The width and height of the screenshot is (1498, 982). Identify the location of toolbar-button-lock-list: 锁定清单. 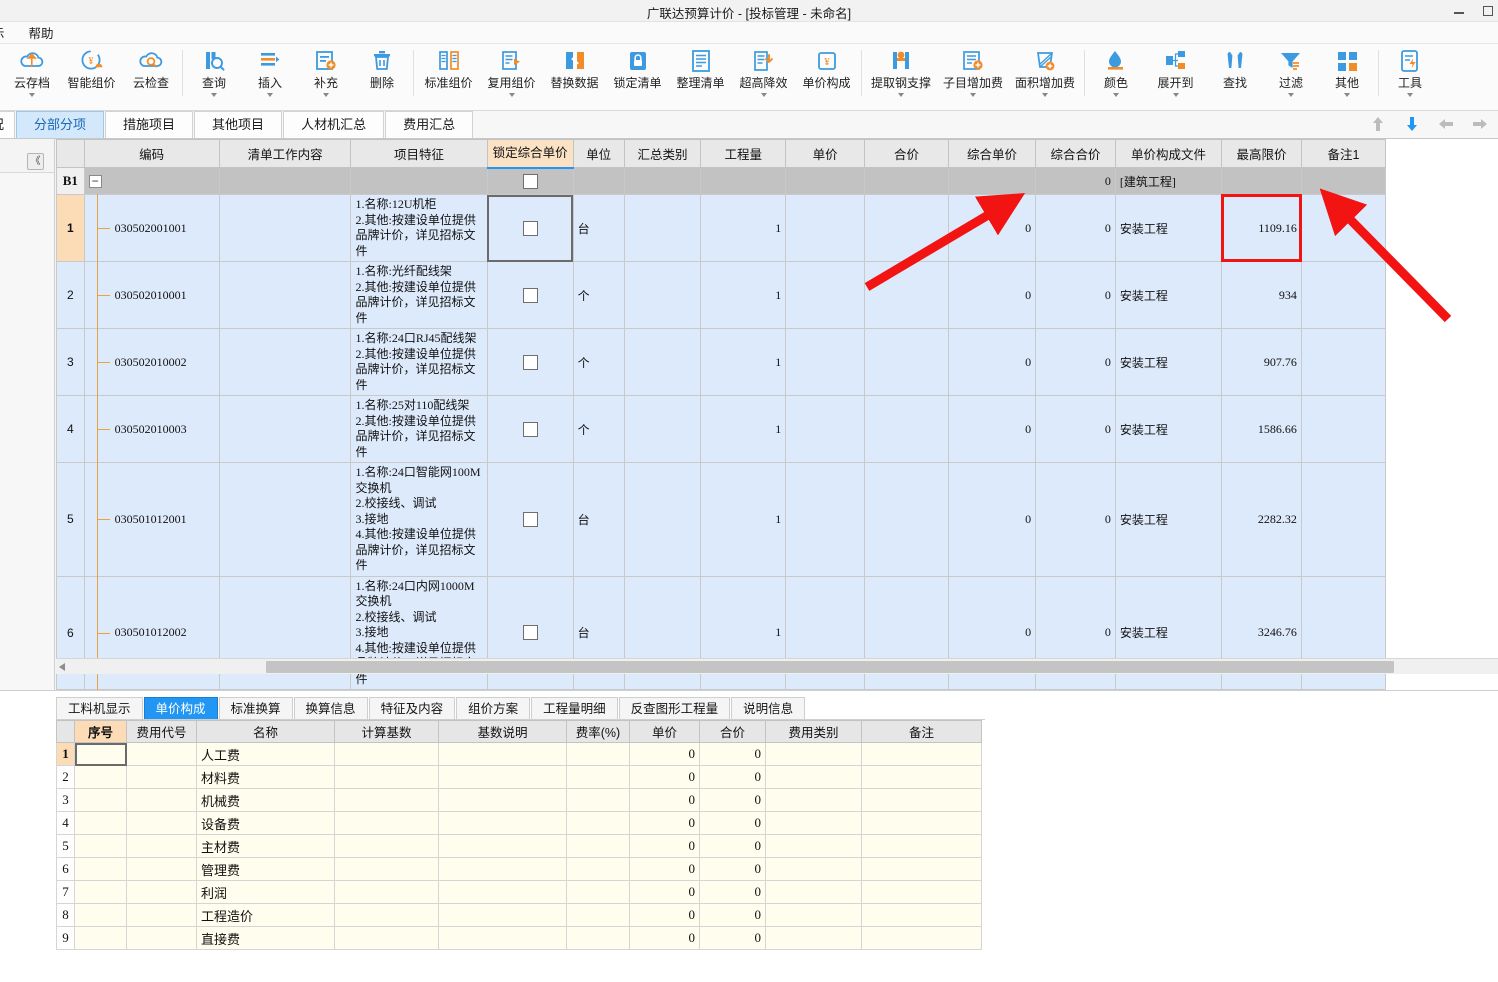
(637, 77).